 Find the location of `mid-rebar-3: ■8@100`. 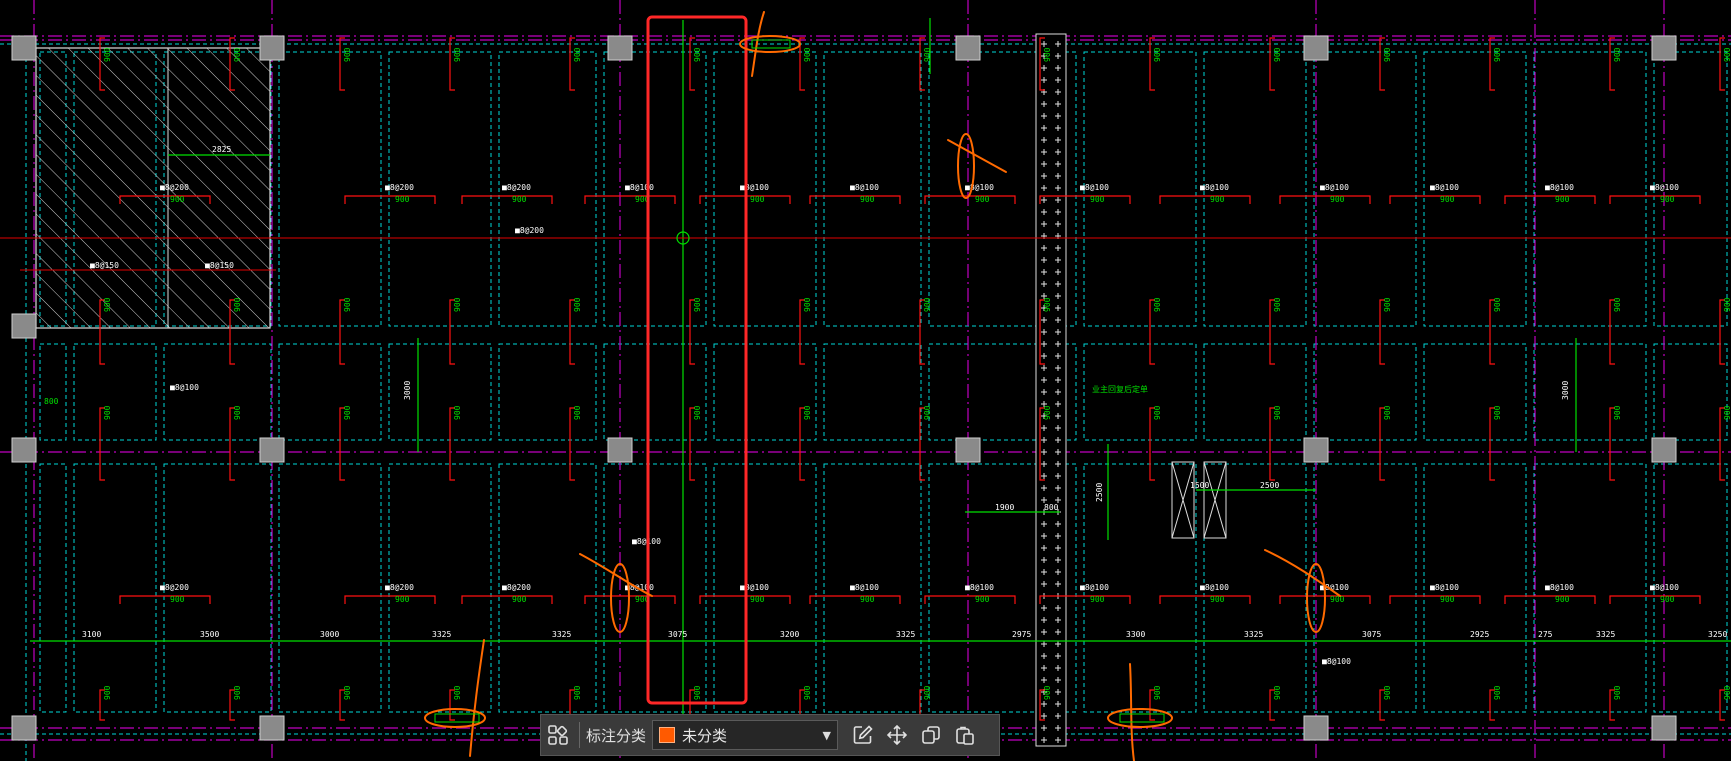

mid-rebar-3: ■8@100 is located at coordinates (1336, 661).